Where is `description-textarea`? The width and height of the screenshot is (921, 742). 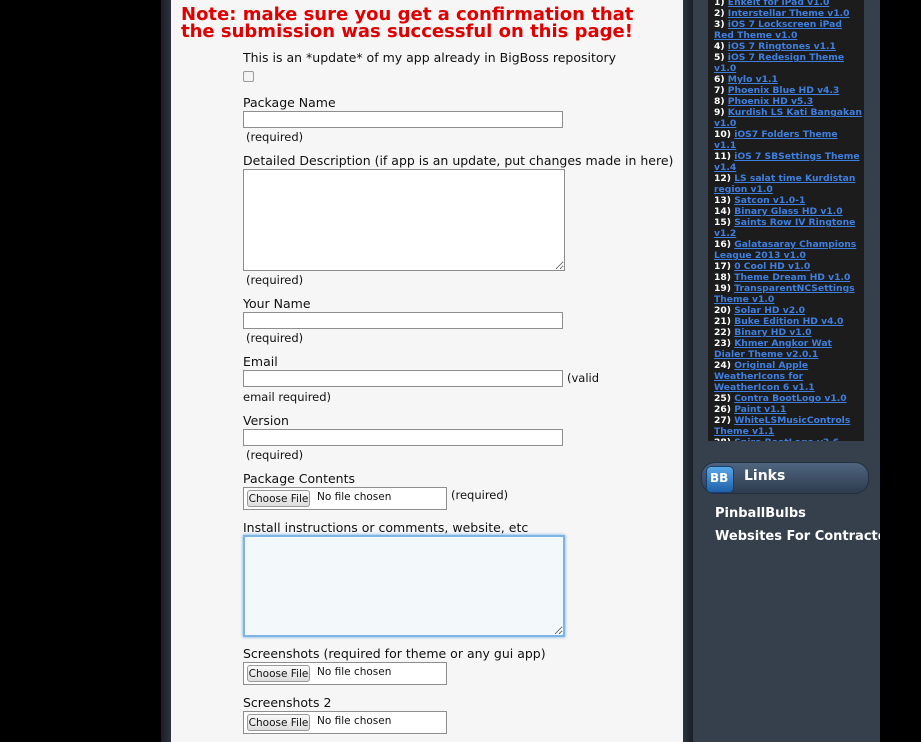
description-textarea is located at coordinates (404, 220).